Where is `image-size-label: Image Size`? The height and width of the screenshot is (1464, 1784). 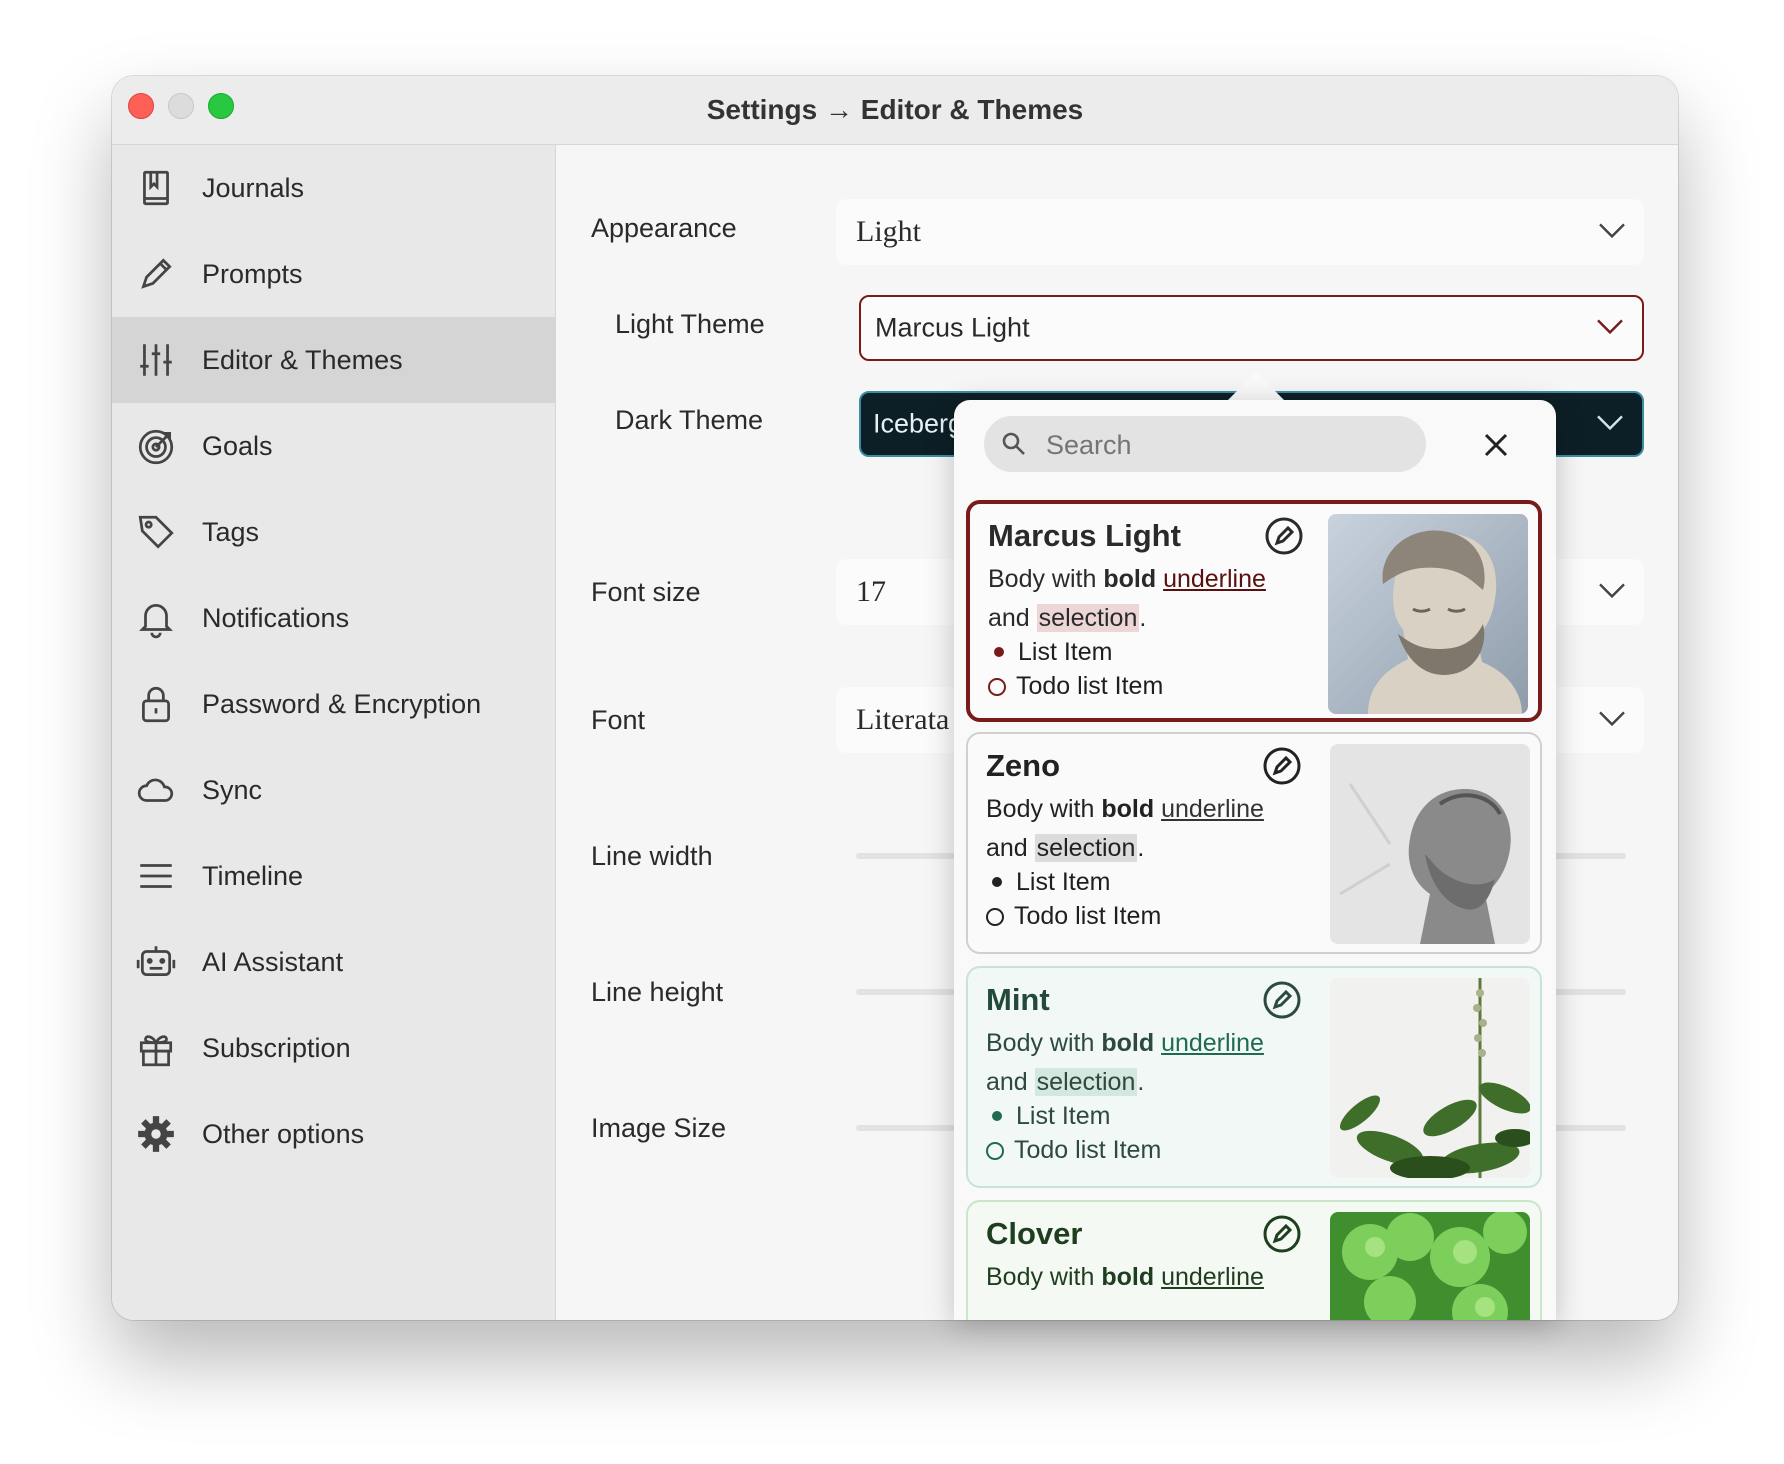 image-size-label: Image Size is located at coordinates (659, 1128).